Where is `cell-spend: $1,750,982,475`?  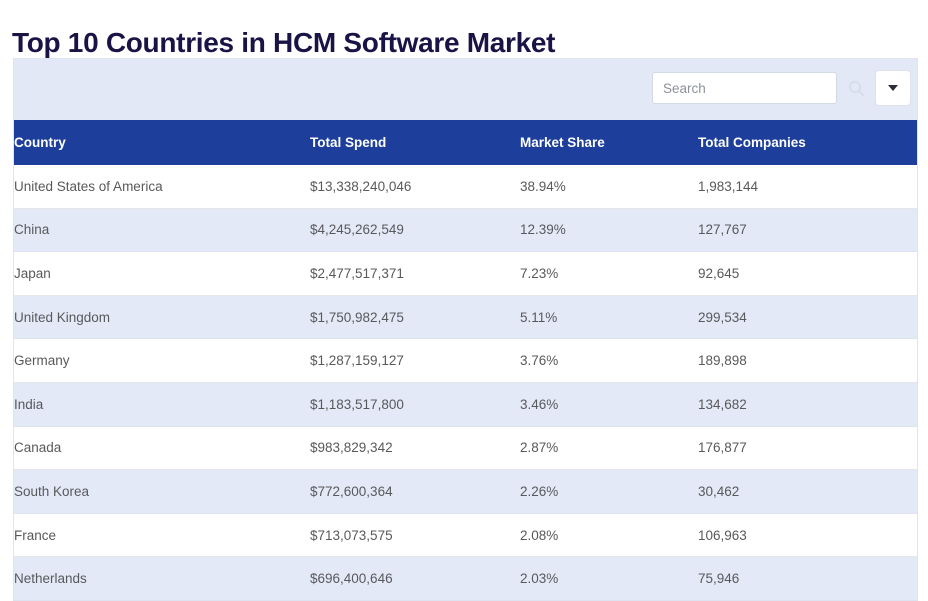
cell-spend: $1,750,982,475 is located at coordinates (415, 317).